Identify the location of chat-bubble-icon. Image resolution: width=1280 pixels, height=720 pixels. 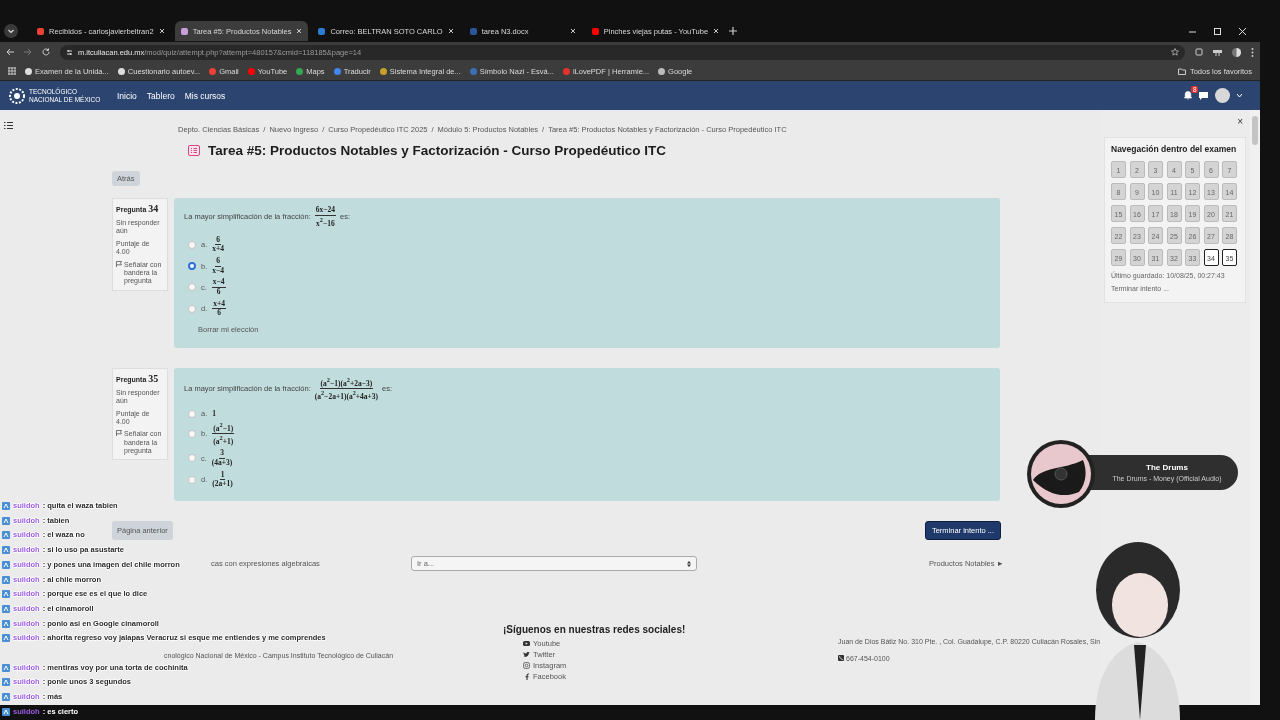
(1203, 95).